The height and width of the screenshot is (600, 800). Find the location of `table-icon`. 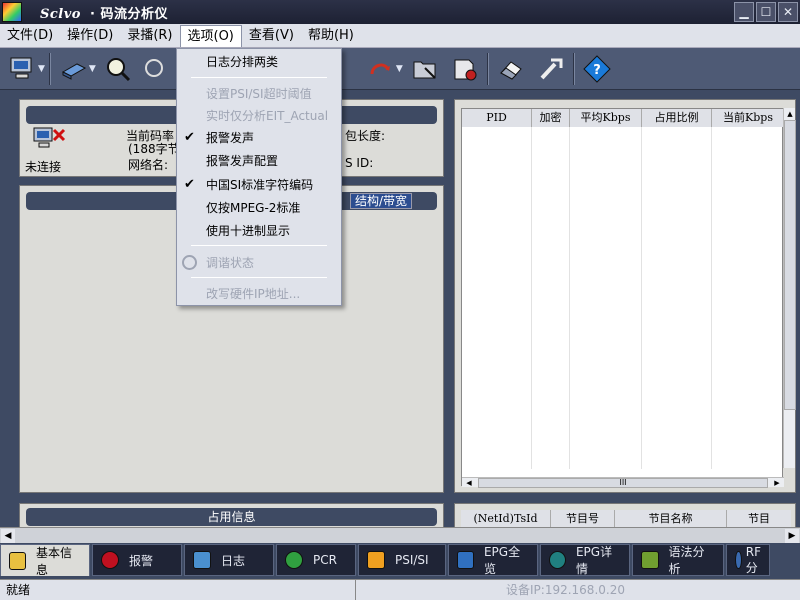

table-icon is located at coordinates (376, 560).